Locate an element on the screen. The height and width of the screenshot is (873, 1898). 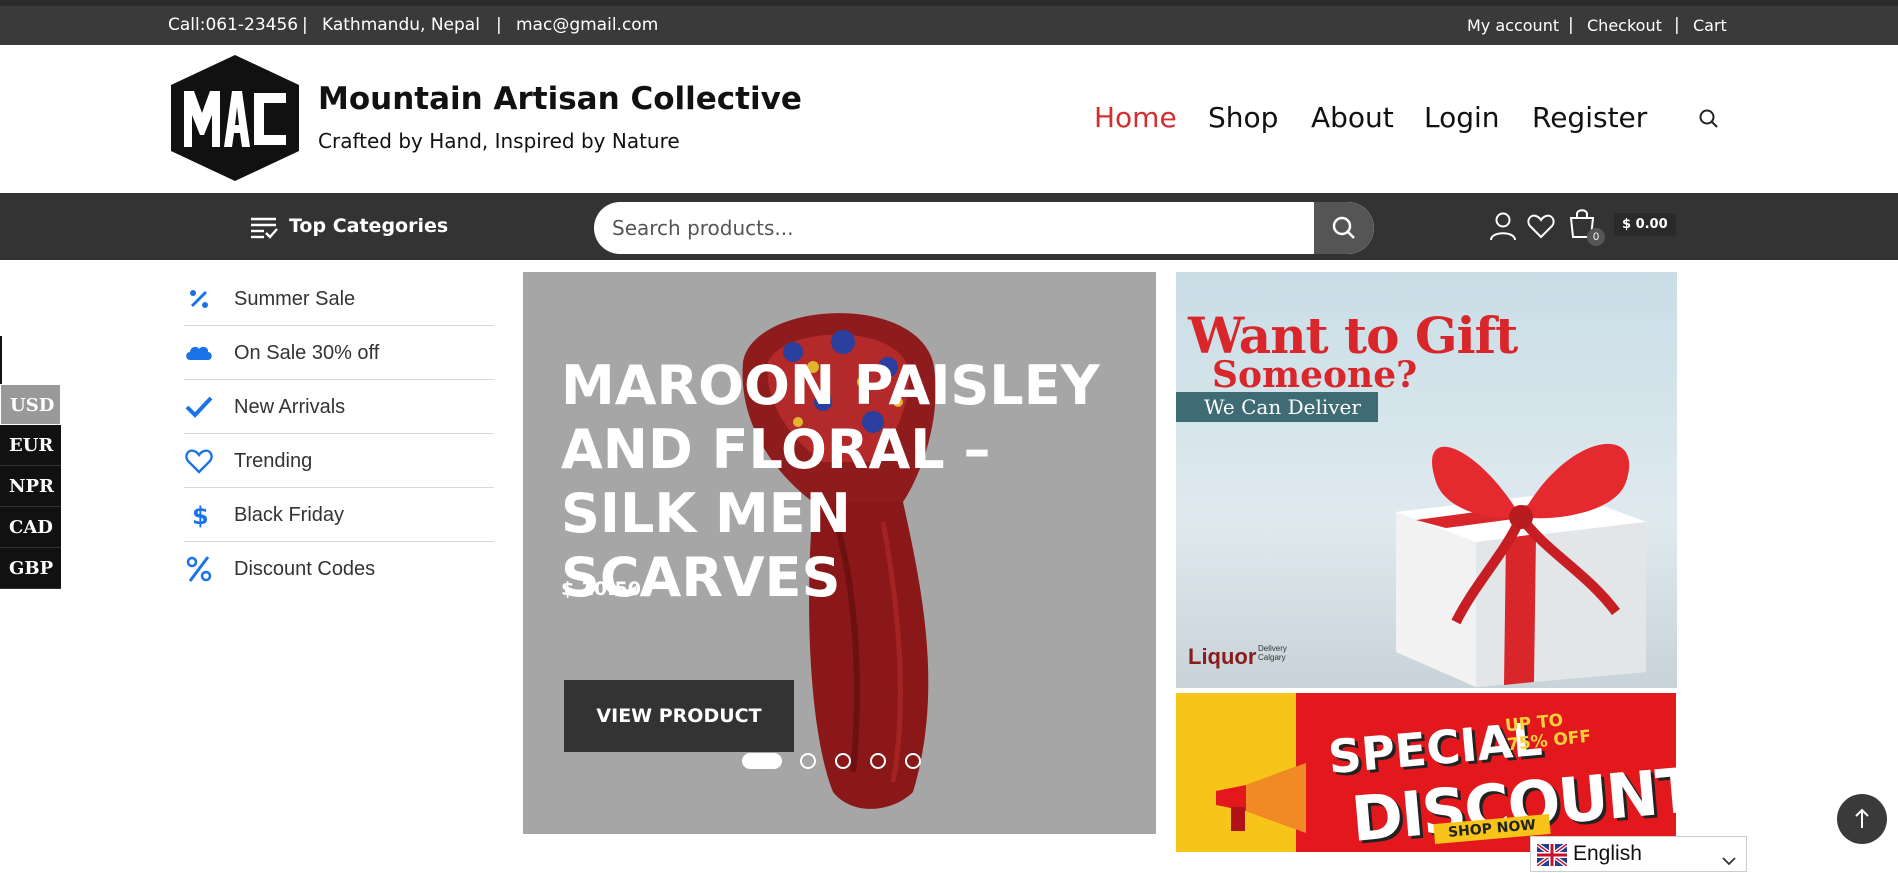
list-item: $ Black Friday is located at coordinates (339, 515).